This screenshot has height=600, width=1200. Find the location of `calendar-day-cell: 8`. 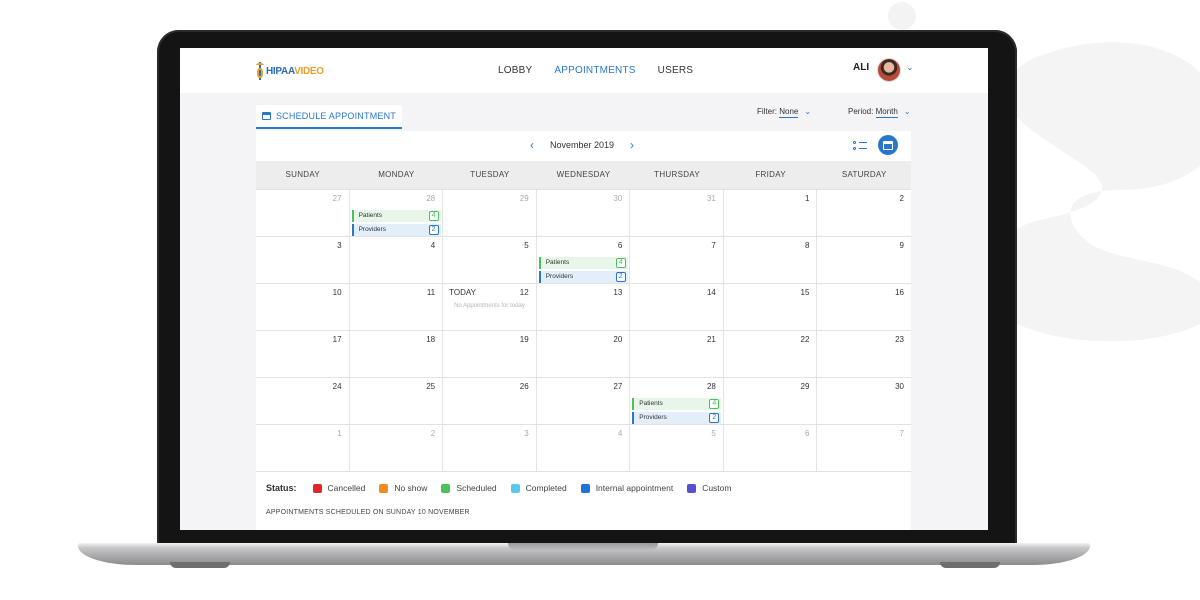

calendar-day-cell: 8 is located at coordinates (770, 260).